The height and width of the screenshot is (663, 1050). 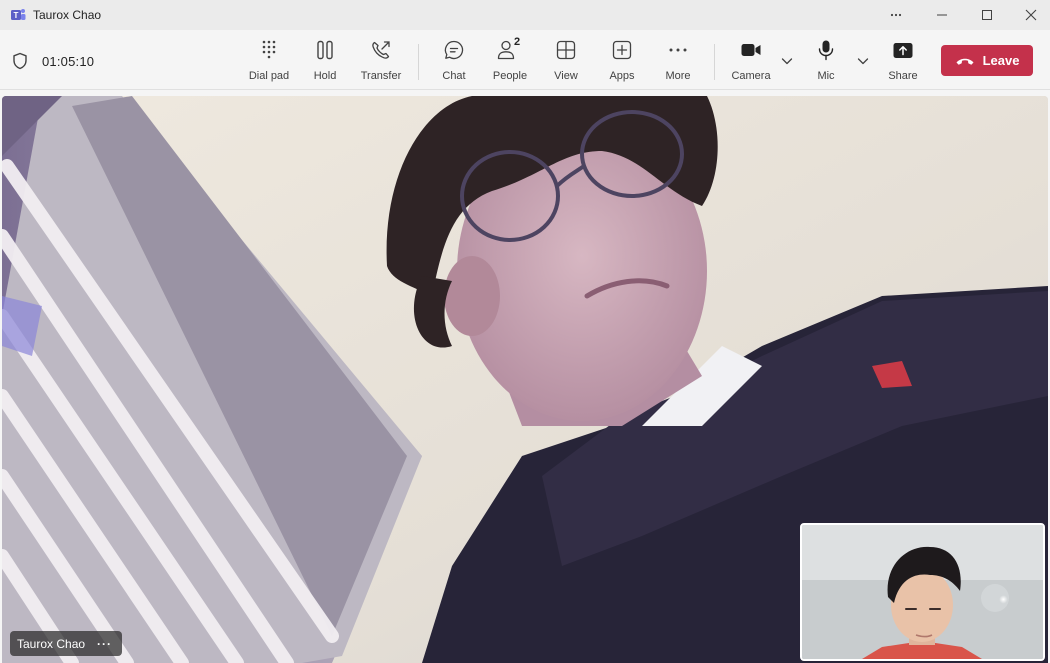 What do you see at coordinates (751, 76) in the screenshot?
I see `camera-label: Camera` at bounding box center [751, 76].